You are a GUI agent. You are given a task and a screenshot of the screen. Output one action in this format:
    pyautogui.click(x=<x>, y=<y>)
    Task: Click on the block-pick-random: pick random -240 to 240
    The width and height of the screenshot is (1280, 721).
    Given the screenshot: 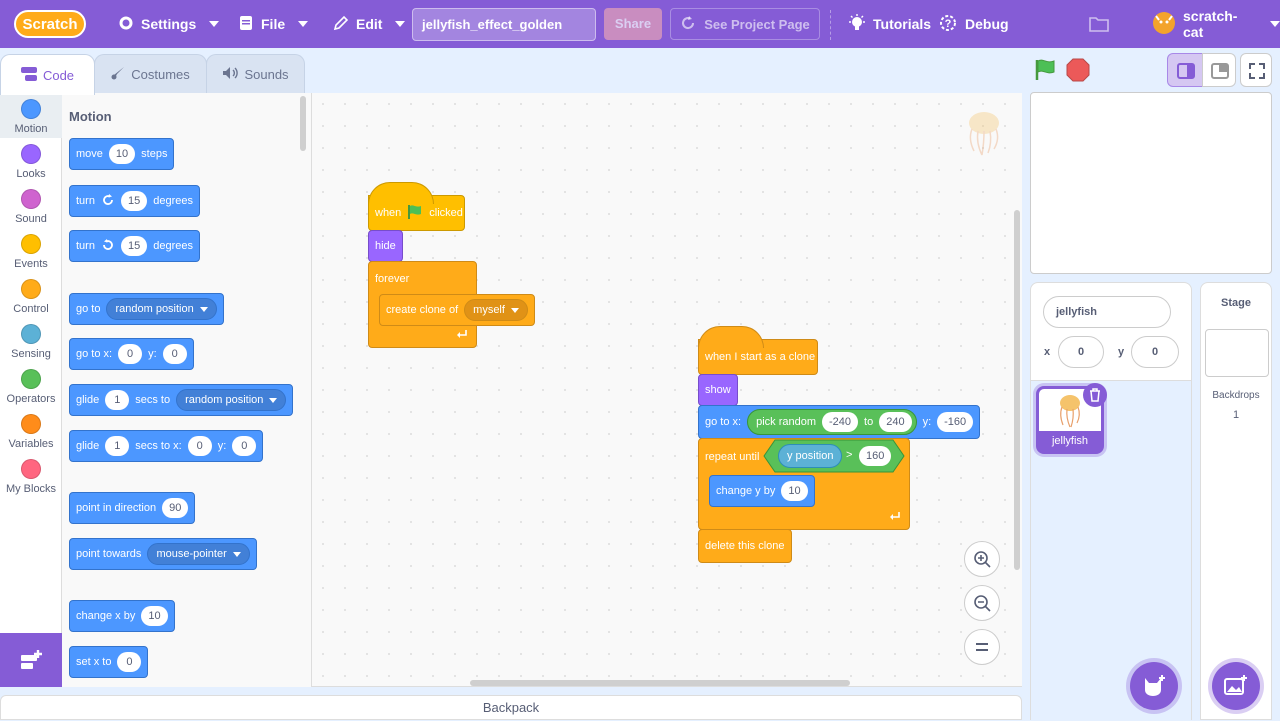 What is the action you would take?
    pyautogui.click(x=832, y=422)
    